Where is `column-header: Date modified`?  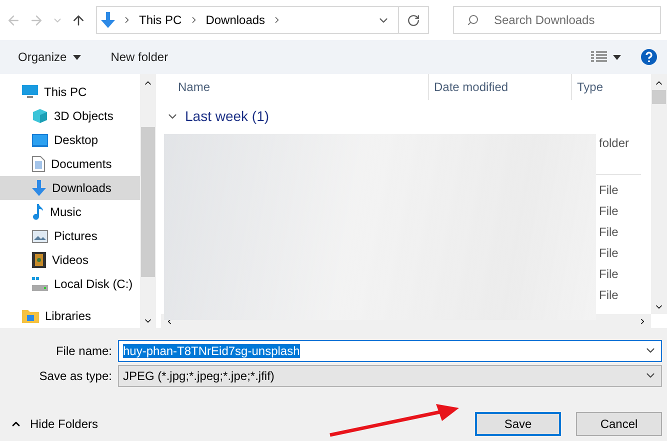 column-header: Date modified is located at coordinates (500, 87).